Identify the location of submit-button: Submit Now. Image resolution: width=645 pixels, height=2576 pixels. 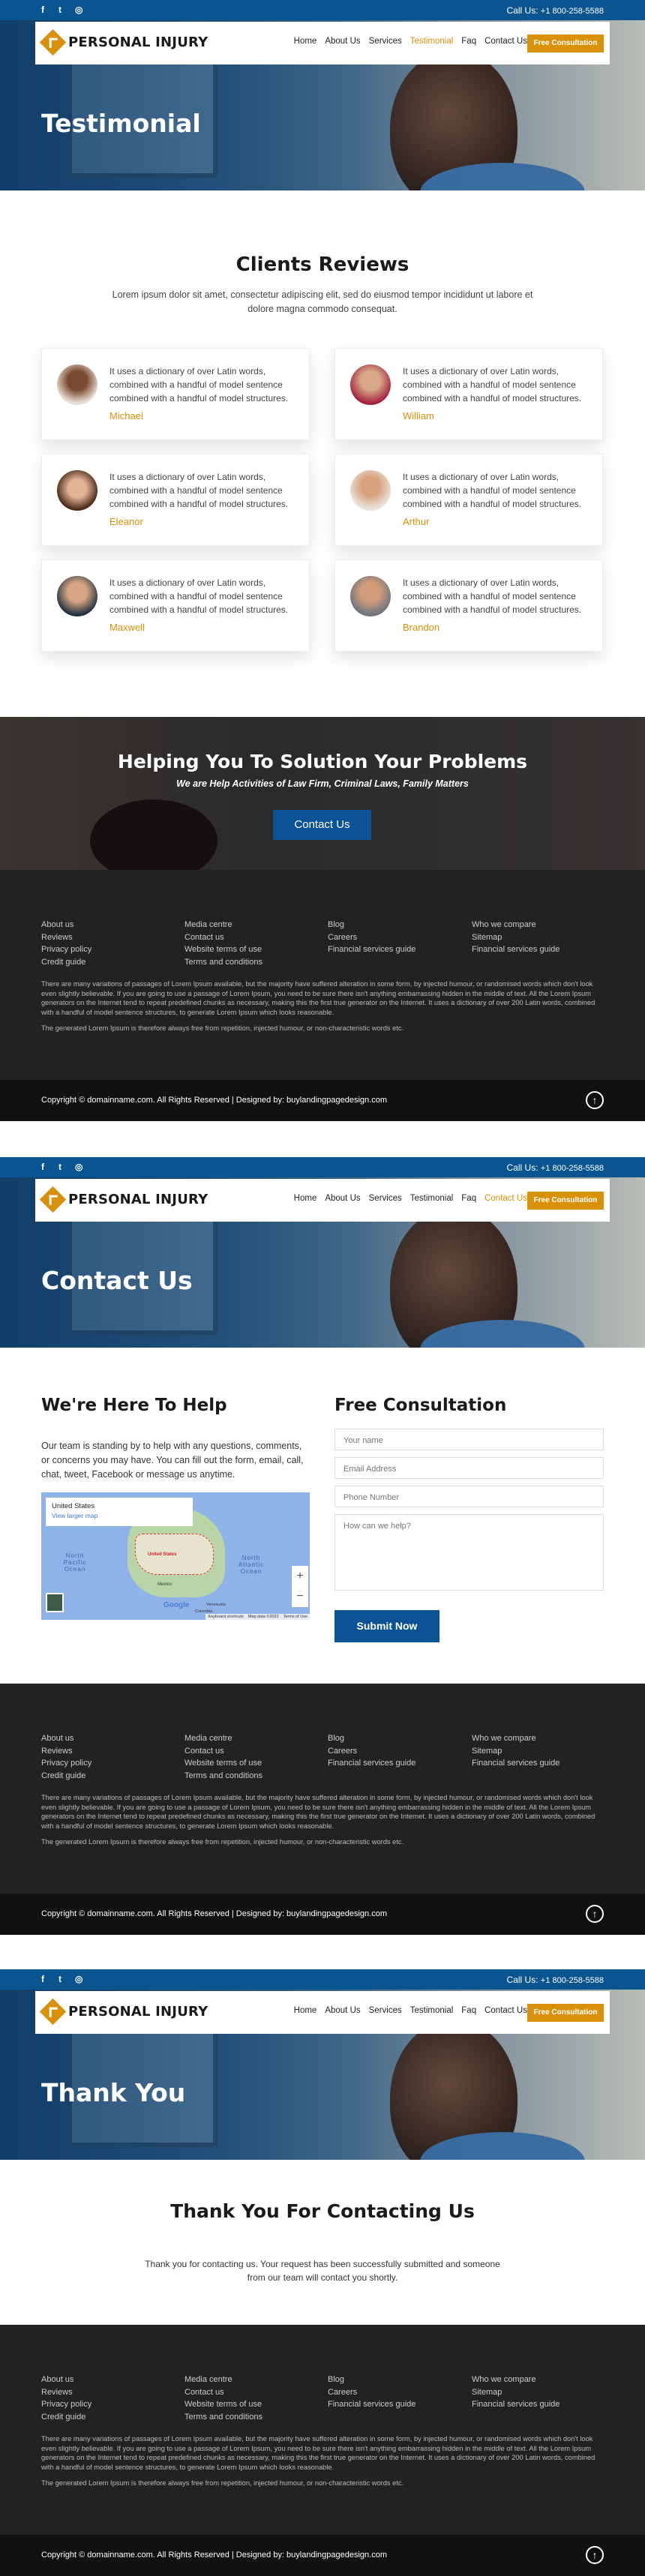
(387, 1626).